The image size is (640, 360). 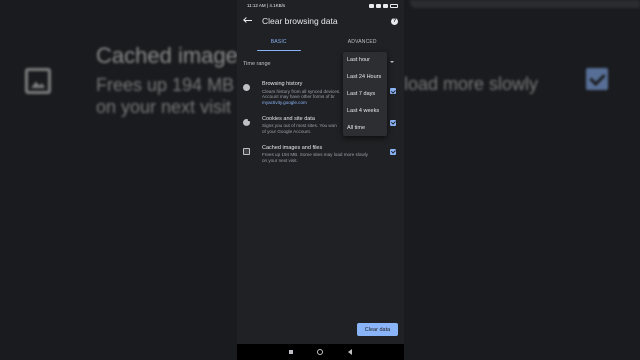 What do you see at coordinates (280, 161) in the screenshot?
I see `option-description-line2: on your next visit.` at bounding box center [280, 161].